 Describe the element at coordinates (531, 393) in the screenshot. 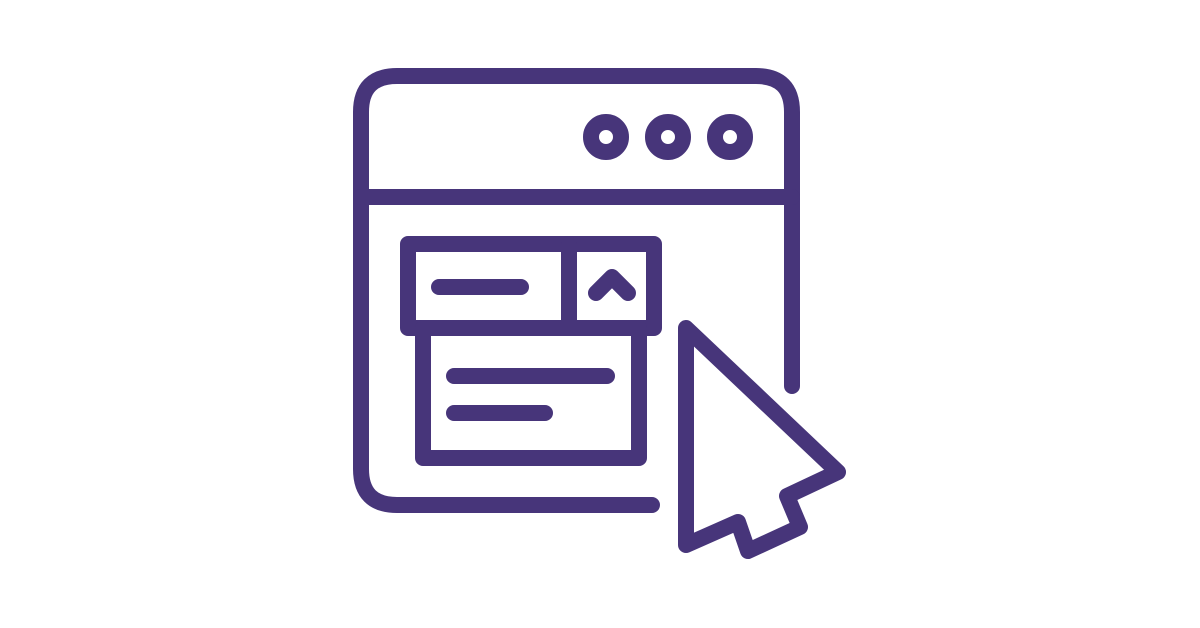

I see `dropdown-options-panel` at that location.